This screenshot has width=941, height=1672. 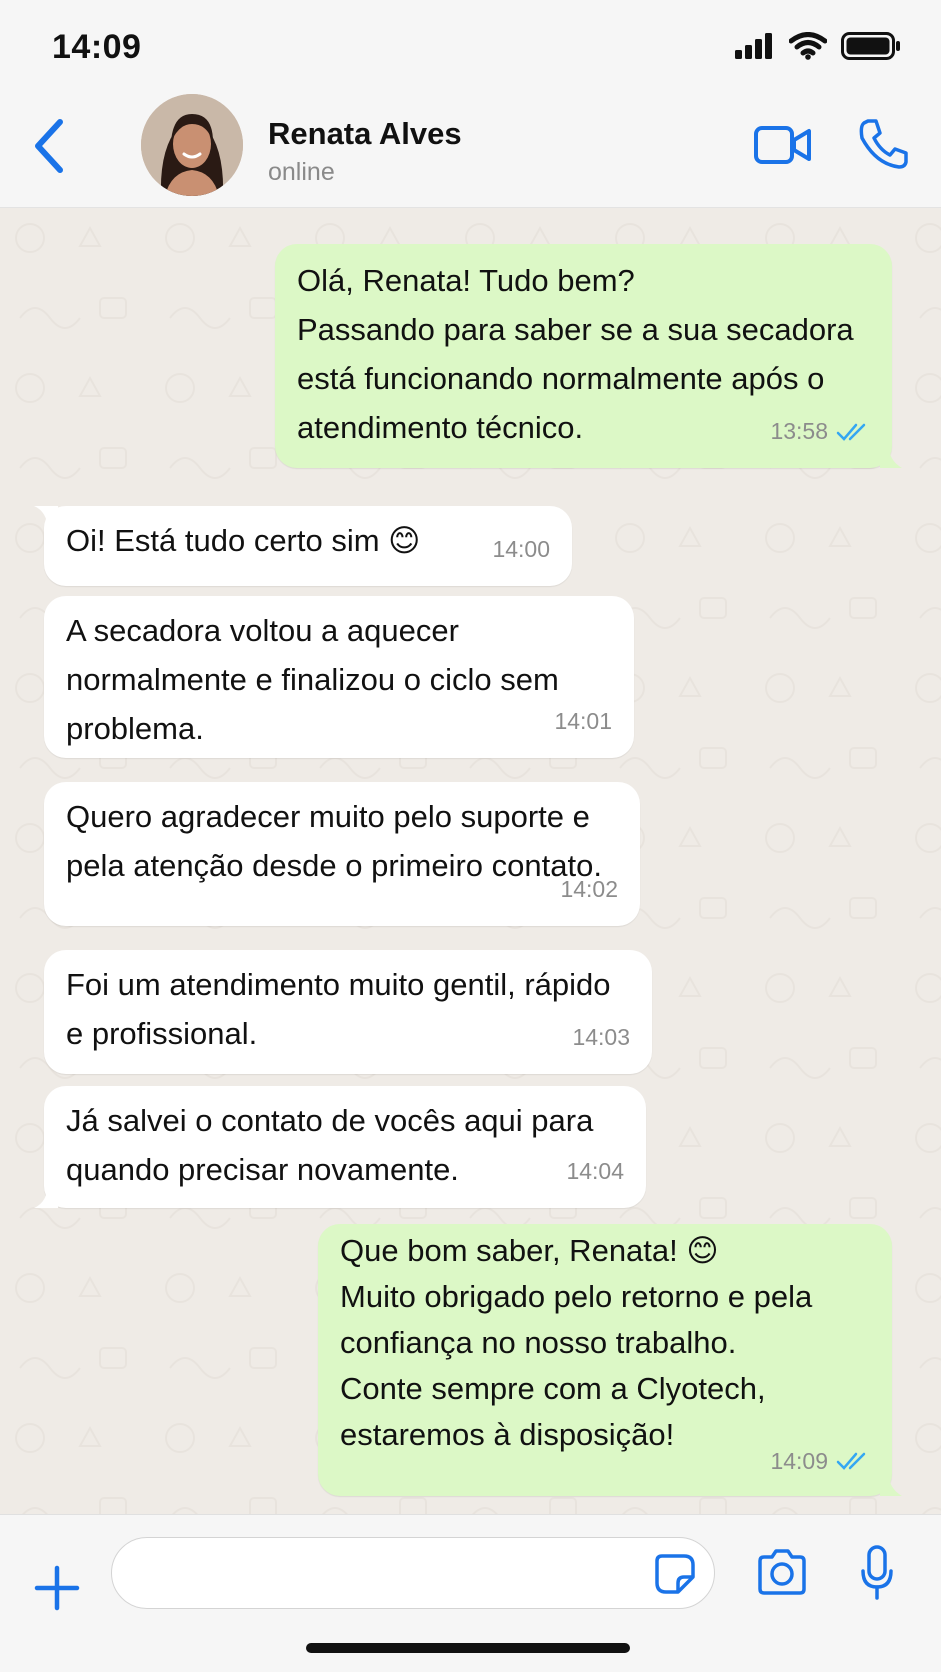 I want to click on camera-button, so click(x=782, y=1572).